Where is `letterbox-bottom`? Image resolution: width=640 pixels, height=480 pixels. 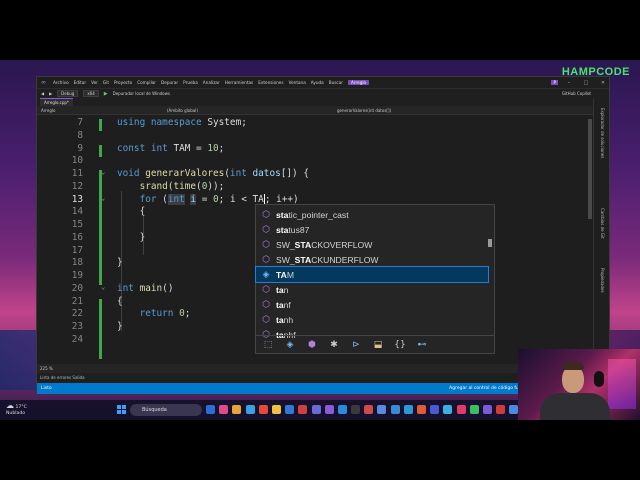 letterbox-bottom is located at coordinates (320, 450).